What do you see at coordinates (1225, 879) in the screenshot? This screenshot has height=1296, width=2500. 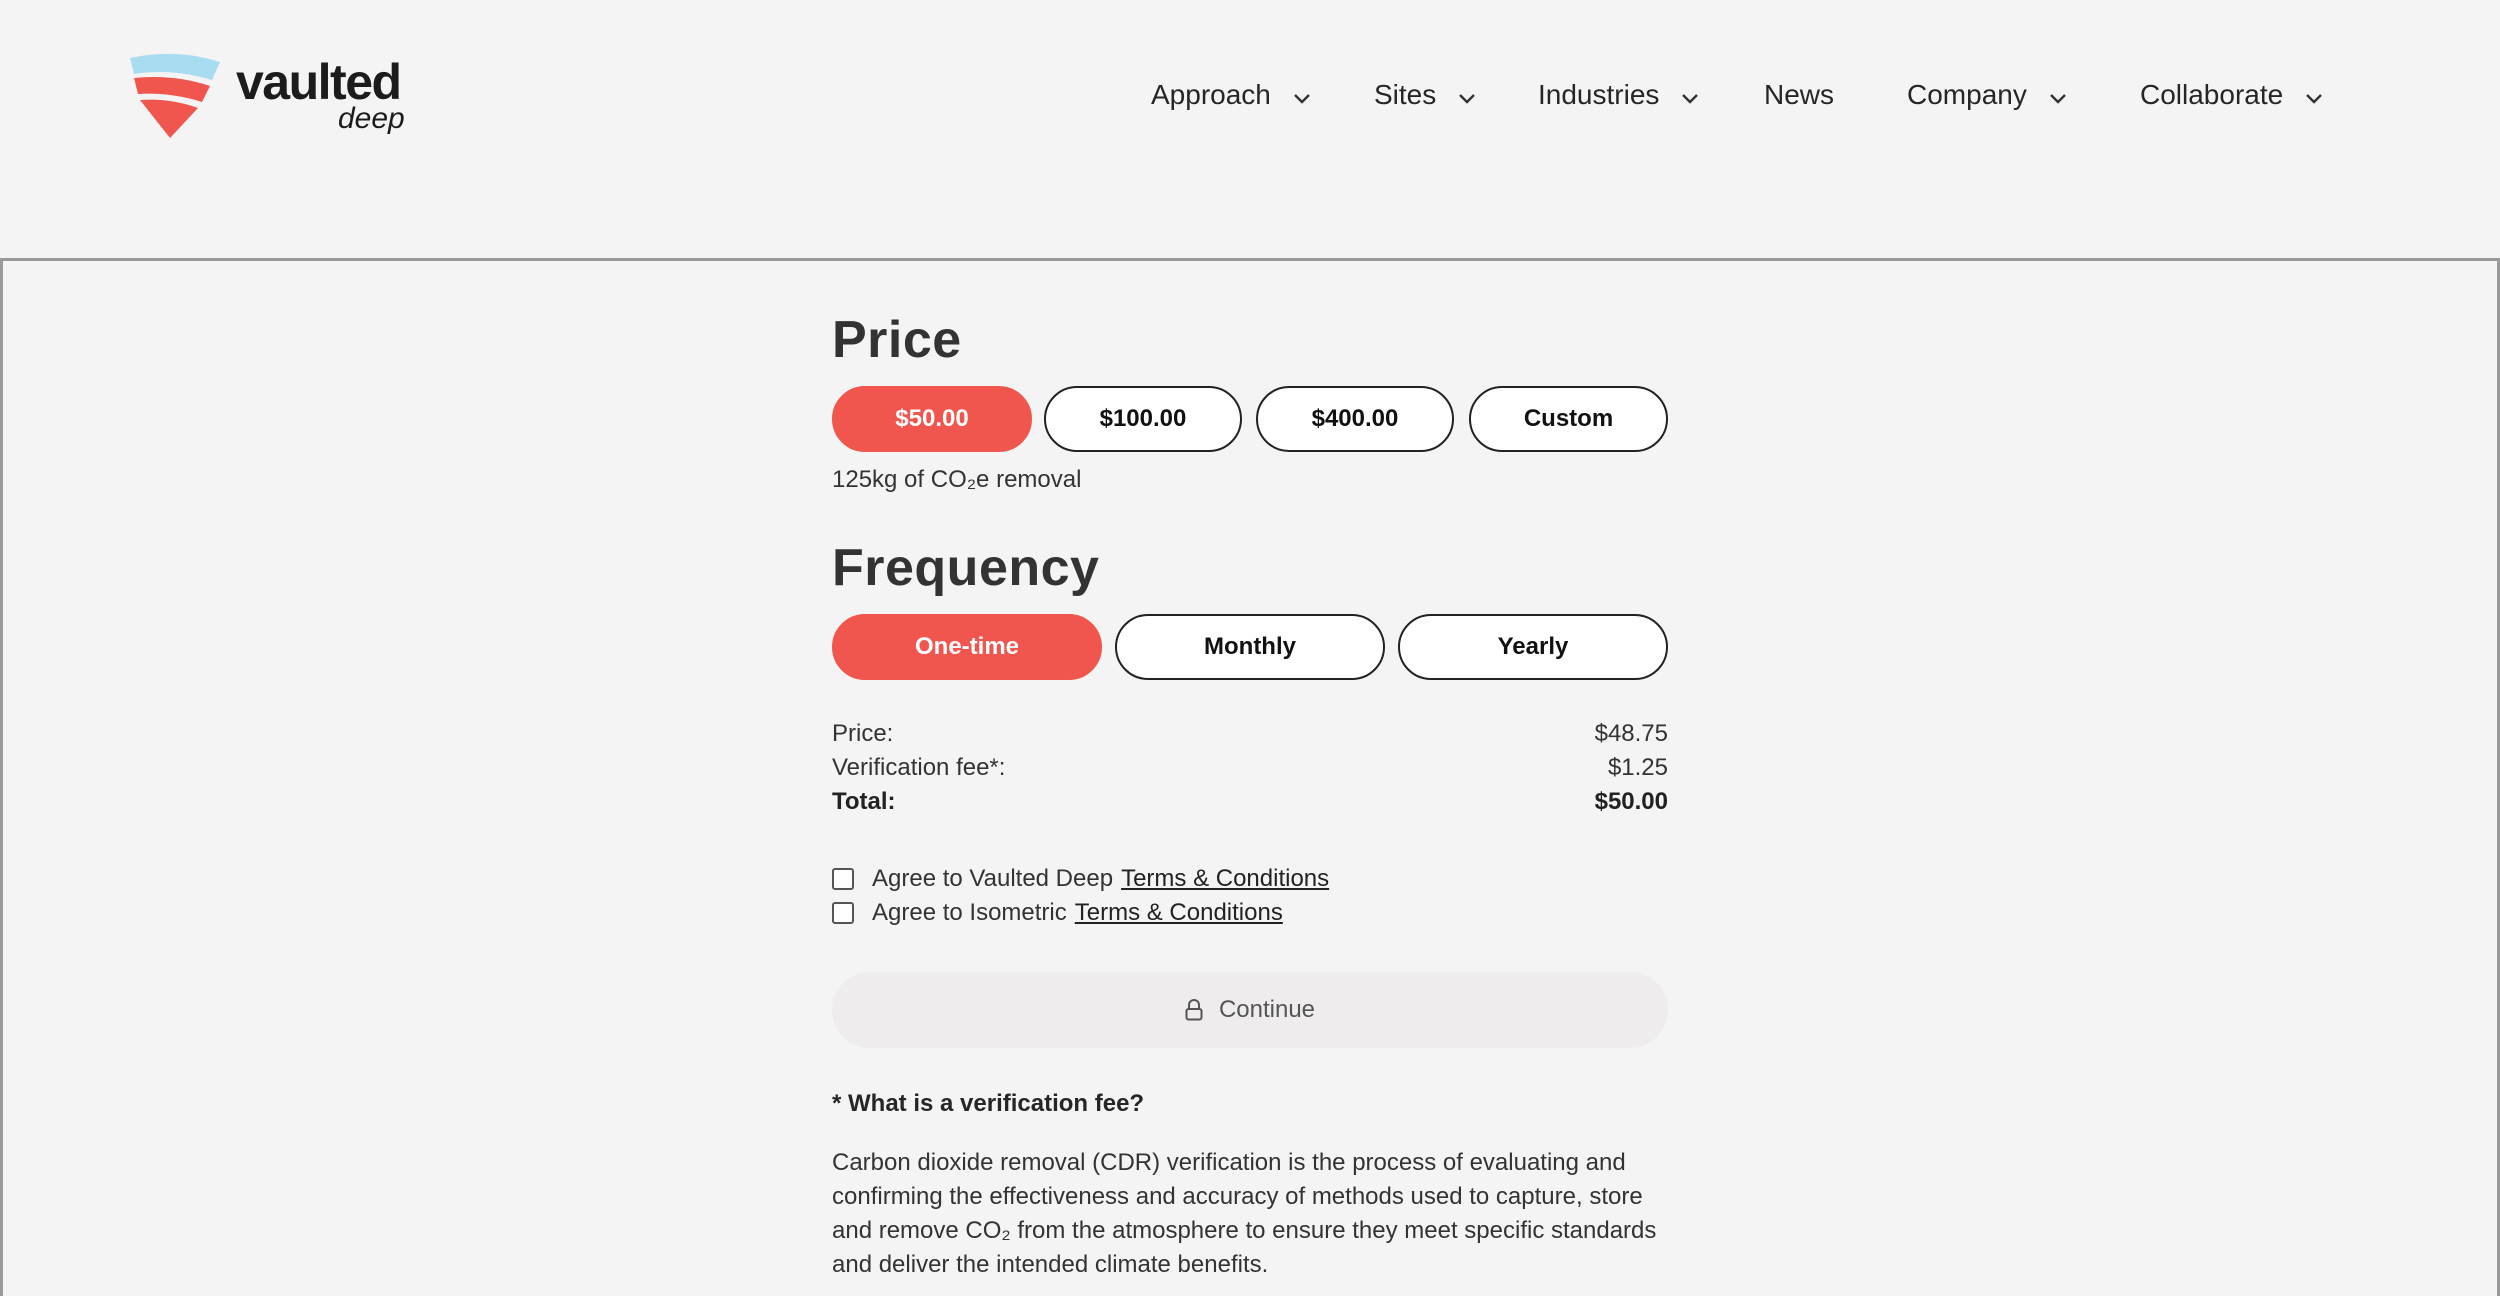 I see `vaulted-terms-link: Terms & Conditions` at bounding box center [1225, 879].